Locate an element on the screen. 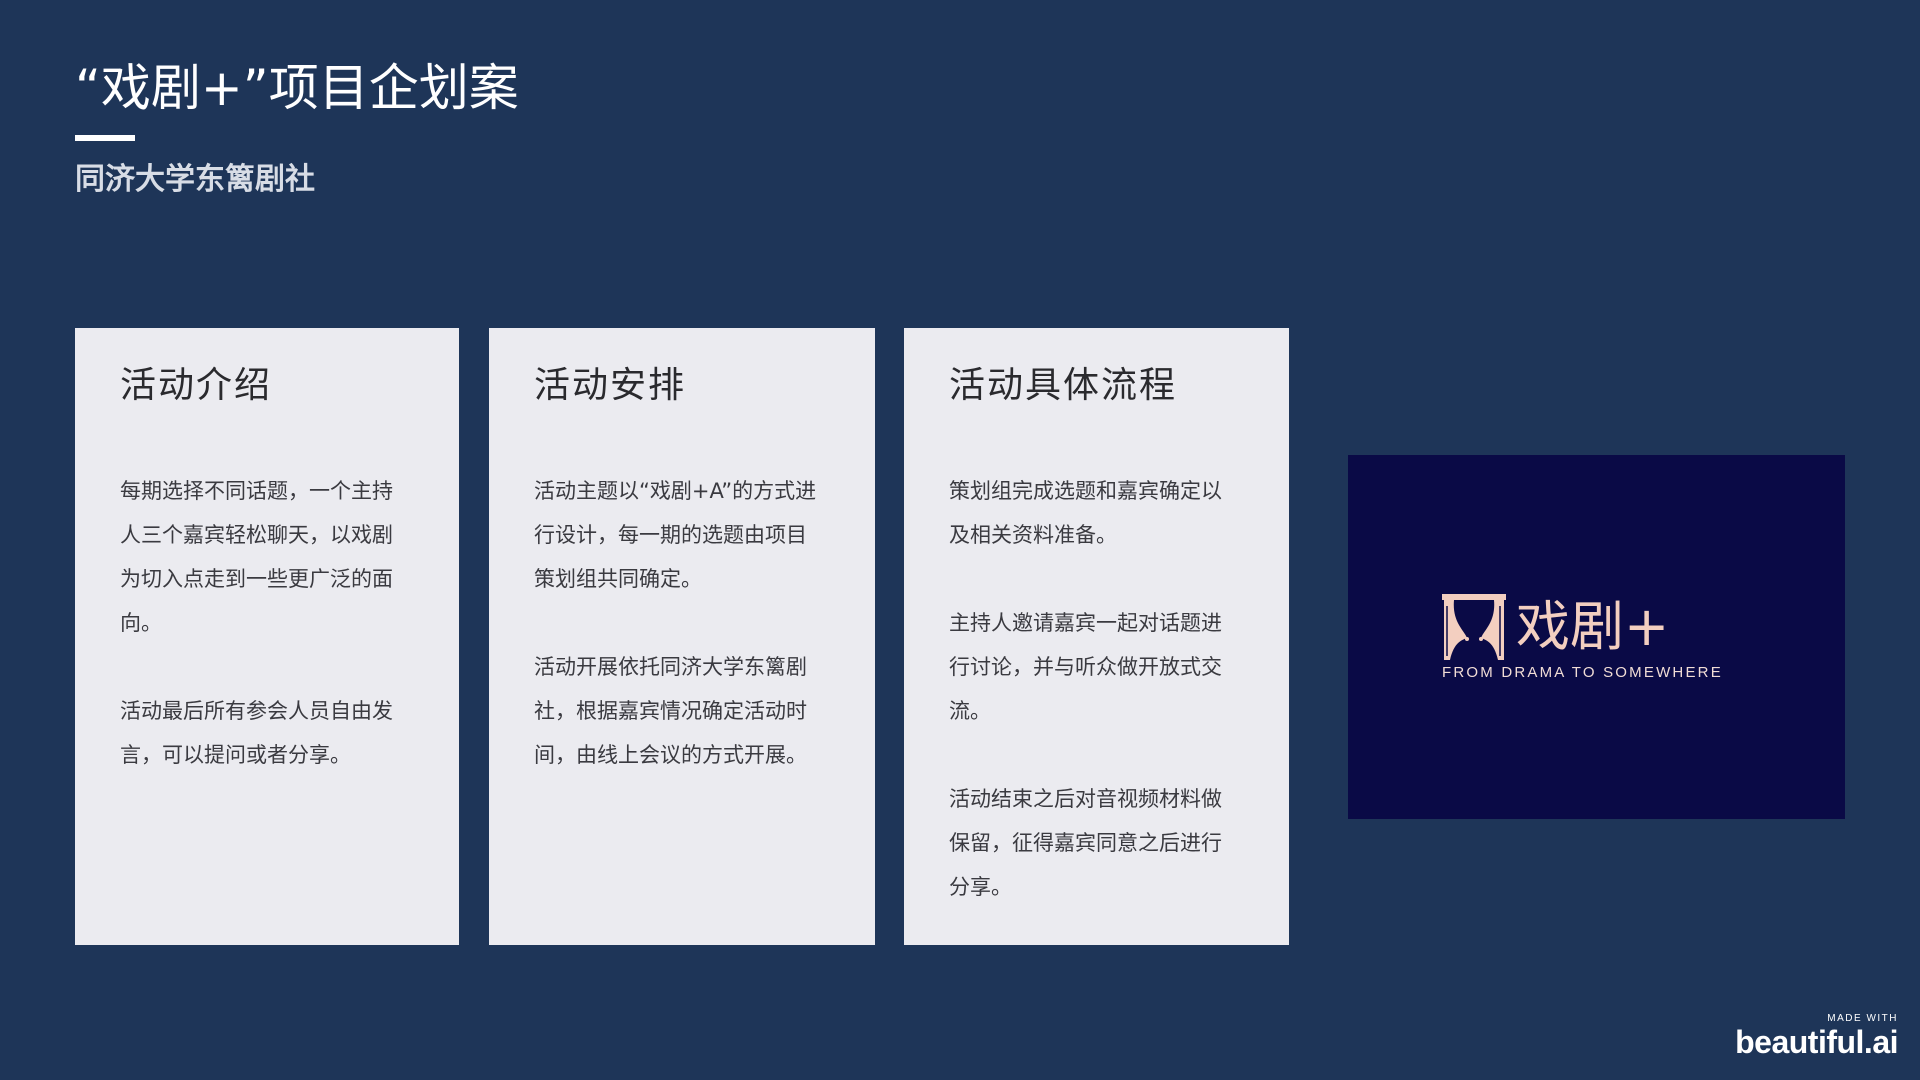  page-title: “戏剧+”项目企划案 is located at coordinates (297, 88).